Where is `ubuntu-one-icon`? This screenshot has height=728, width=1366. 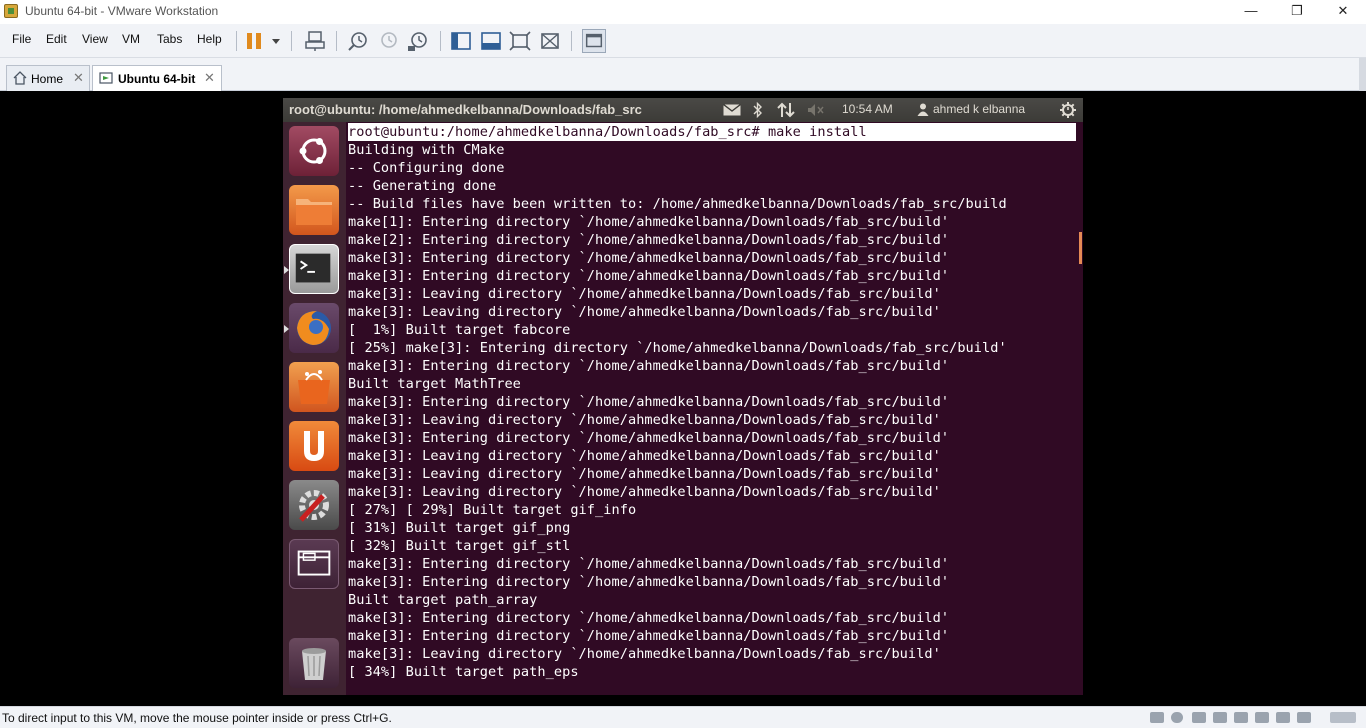 ubuntu-one-icon is located at coordinates (314, 446).